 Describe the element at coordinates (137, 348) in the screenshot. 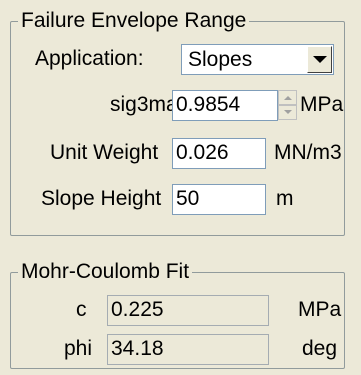

I see `phi-value: 34.18` at that location.